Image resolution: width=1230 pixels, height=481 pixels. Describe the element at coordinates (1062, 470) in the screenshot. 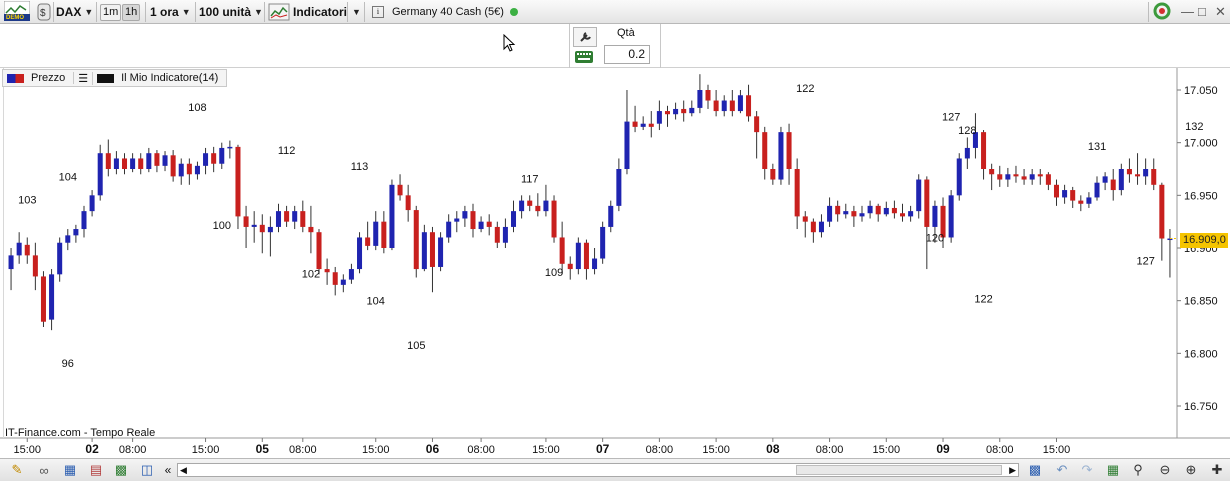

I see `undo-icon: ↶` at that location.